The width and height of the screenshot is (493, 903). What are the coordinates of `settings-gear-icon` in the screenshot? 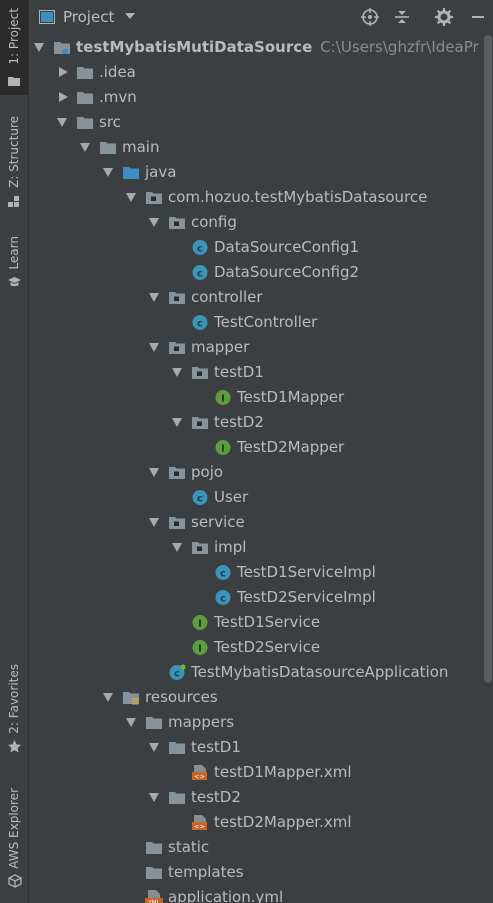 It's located at (444, 17).